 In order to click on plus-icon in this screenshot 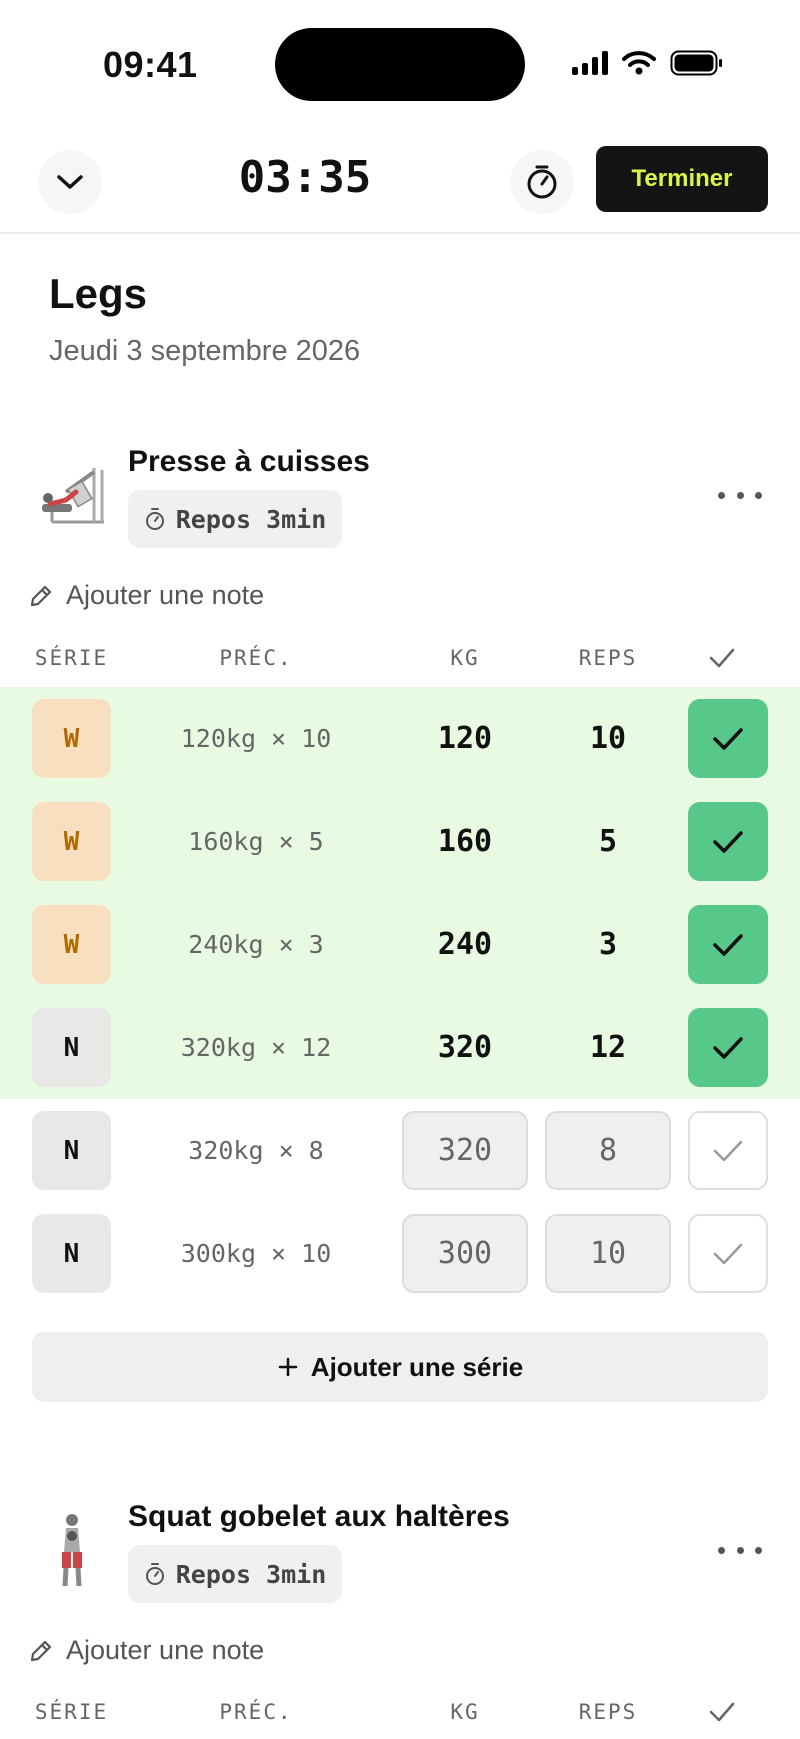, I will do `click(288, 1367)`.